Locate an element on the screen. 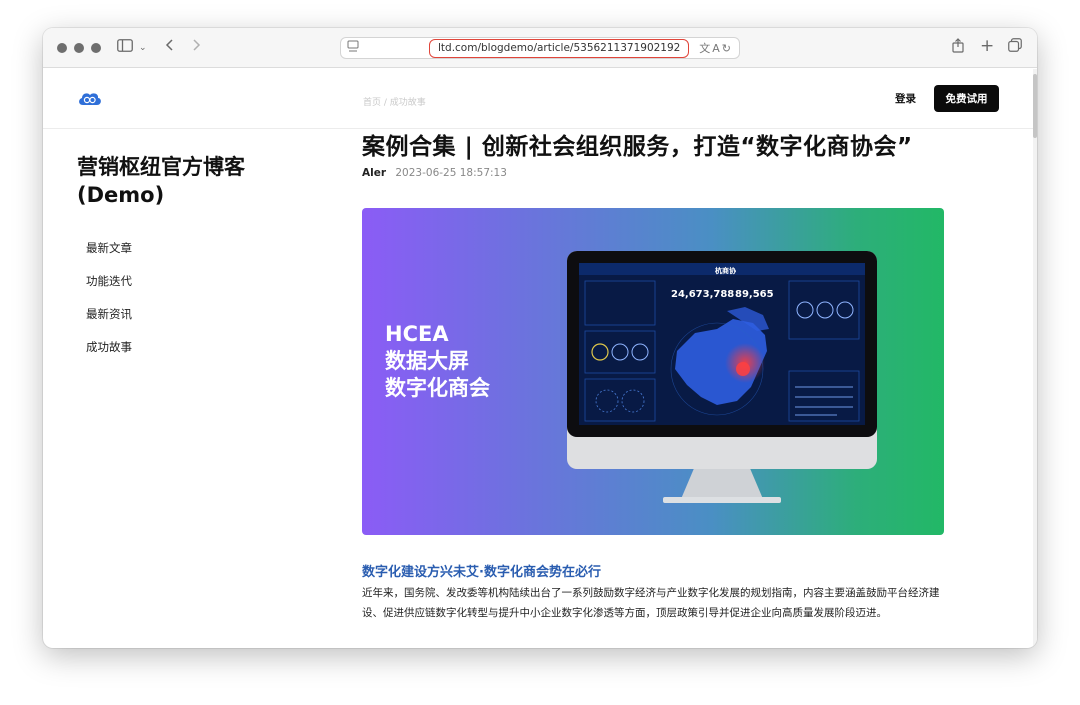  window-controls is located at coordinates (79, 48).